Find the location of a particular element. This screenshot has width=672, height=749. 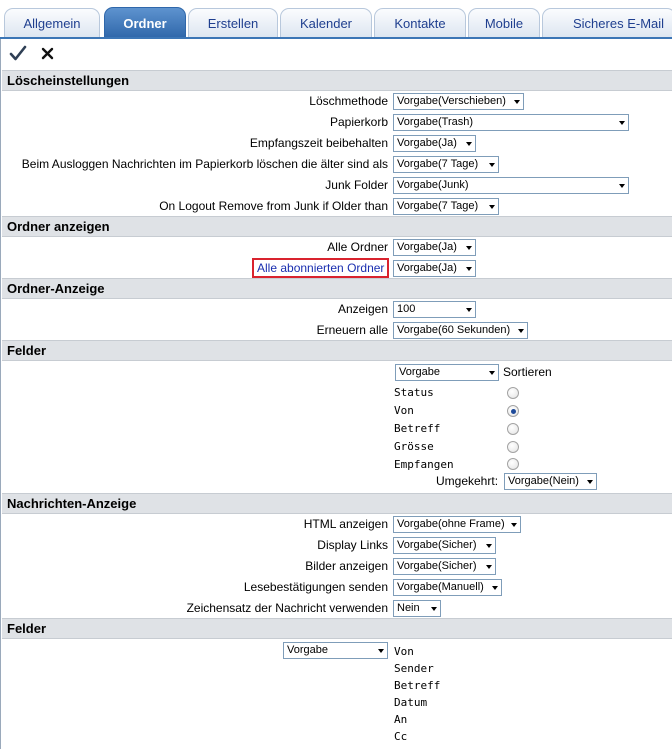

tab-kontakte: Kontakte is located at coordinates (420, 22).